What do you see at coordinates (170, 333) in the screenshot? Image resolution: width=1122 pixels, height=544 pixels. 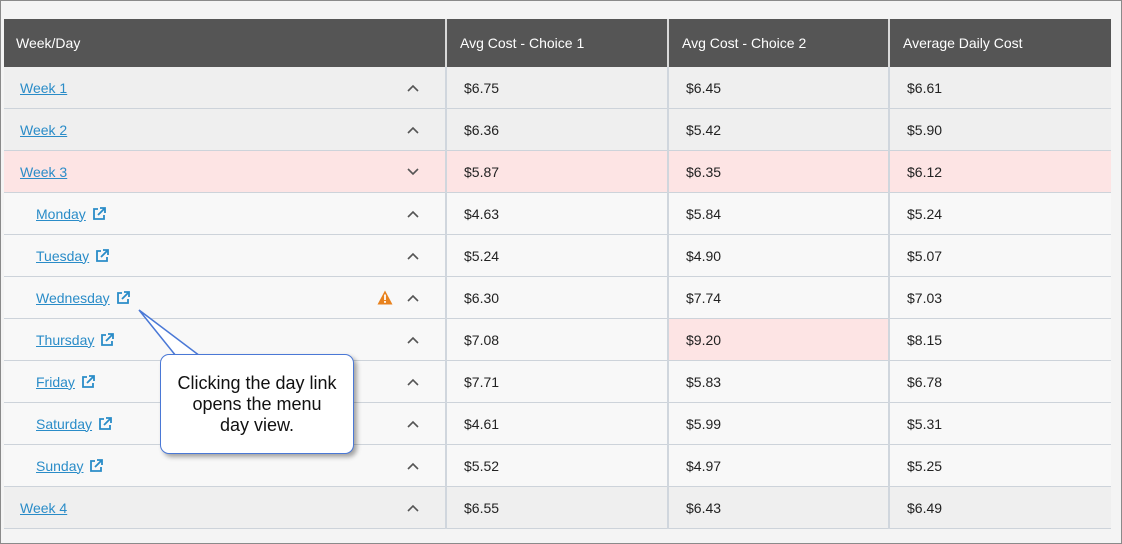 I see `callout-pointer` at bounding box center [170, 333].